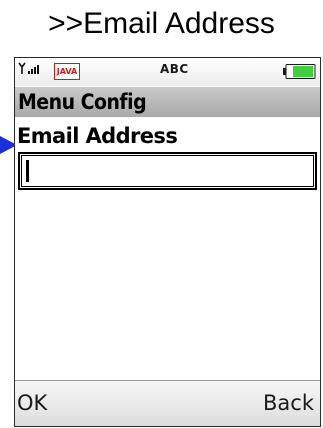 Image resolution: width=323 pixels, height=428 pixels. What do you see at coordinates (174, 69) in the screenshot?
I see `input-mode-indicator: ABC` at bounding box center [174, 69].